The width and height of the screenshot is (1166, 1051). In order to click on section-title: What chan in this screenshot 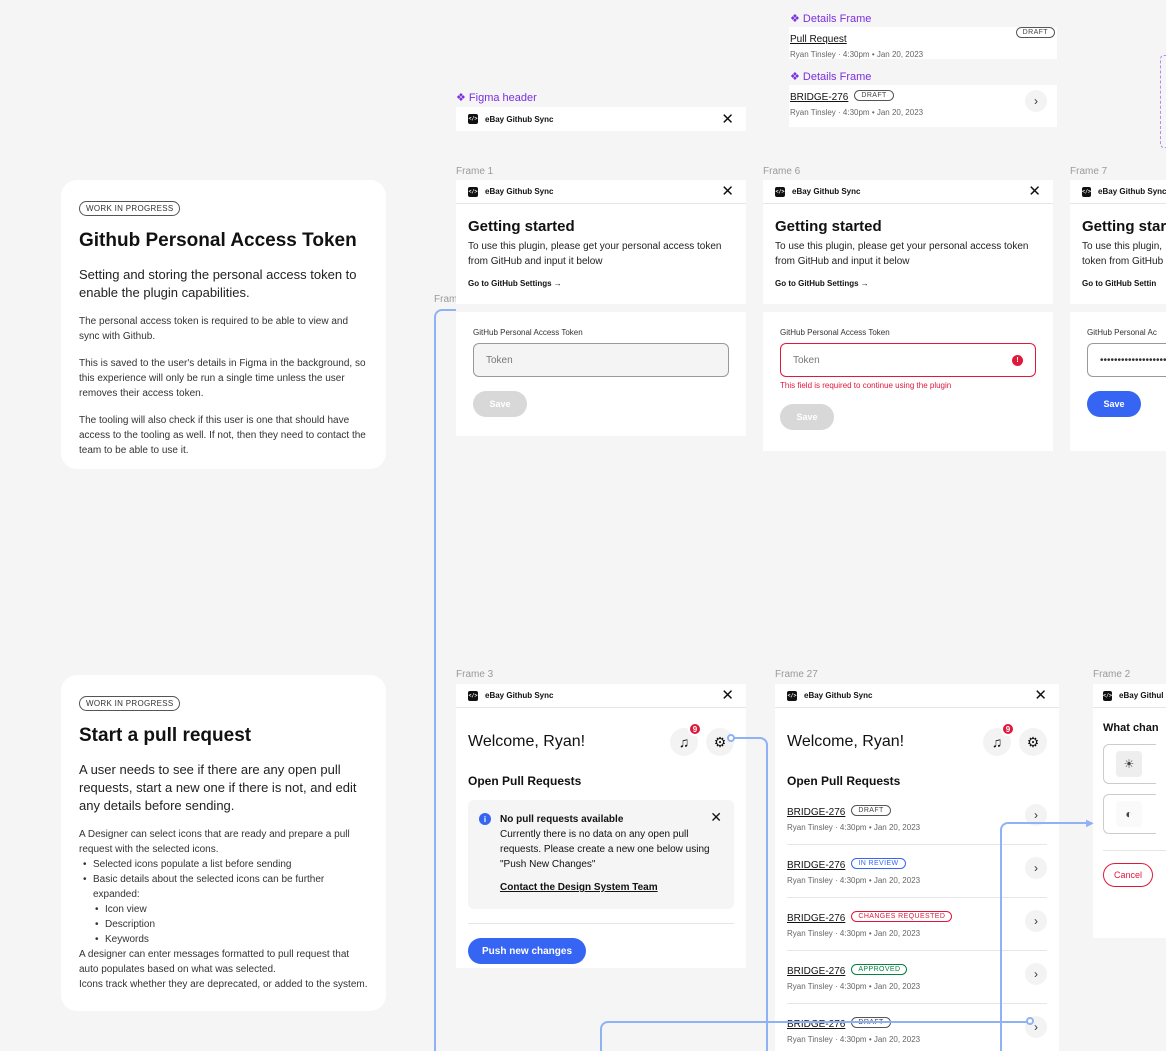, I will do `click(1131, 728)`.